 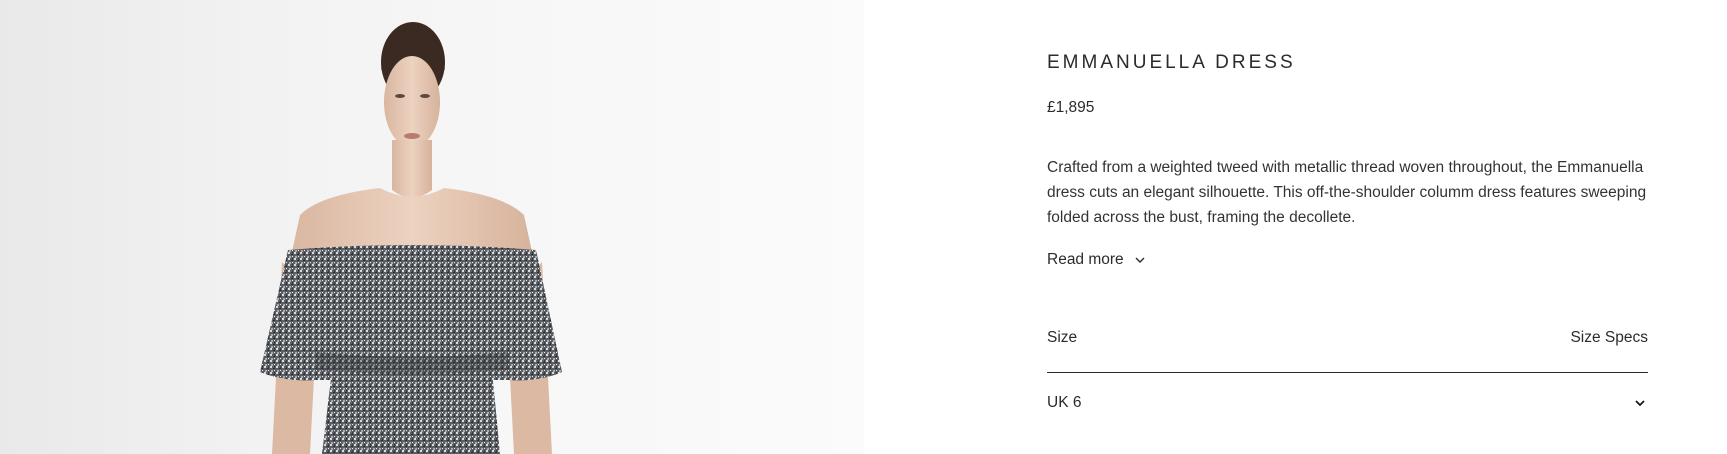 I want to click on product-title: EMMANUELLA DRESS, so click(x=1171, y=62).